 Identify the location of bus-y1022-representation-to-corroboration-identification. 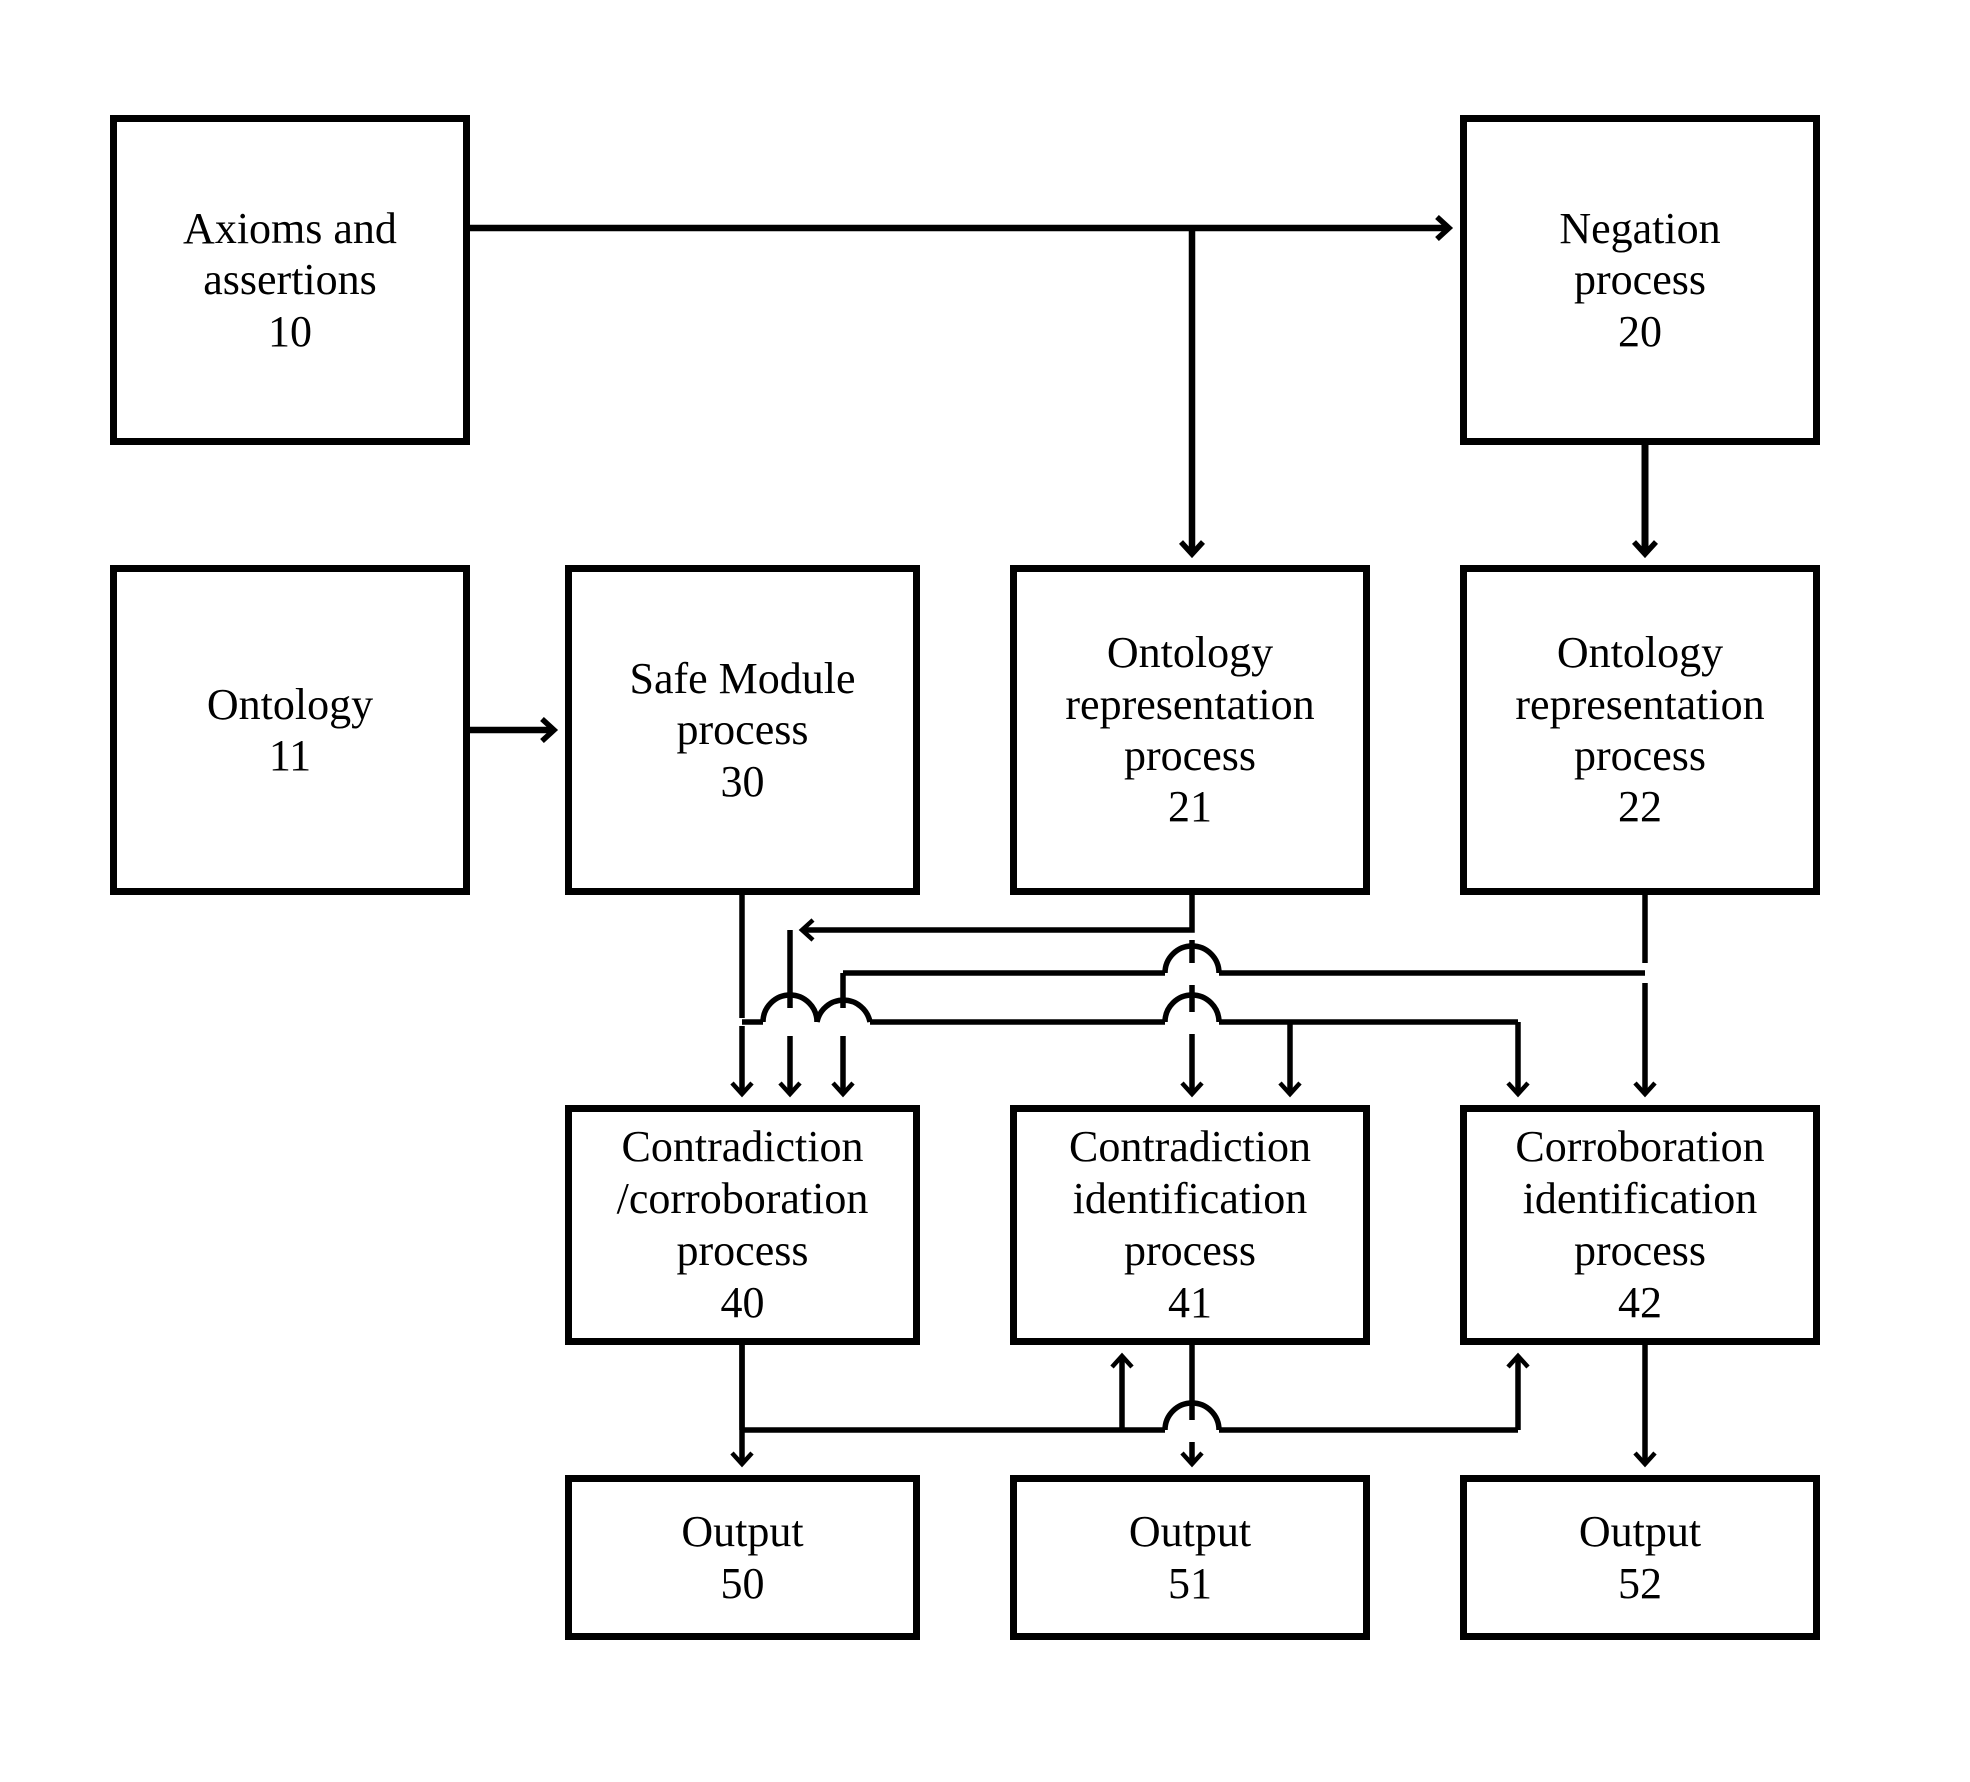
(1136, 1045).